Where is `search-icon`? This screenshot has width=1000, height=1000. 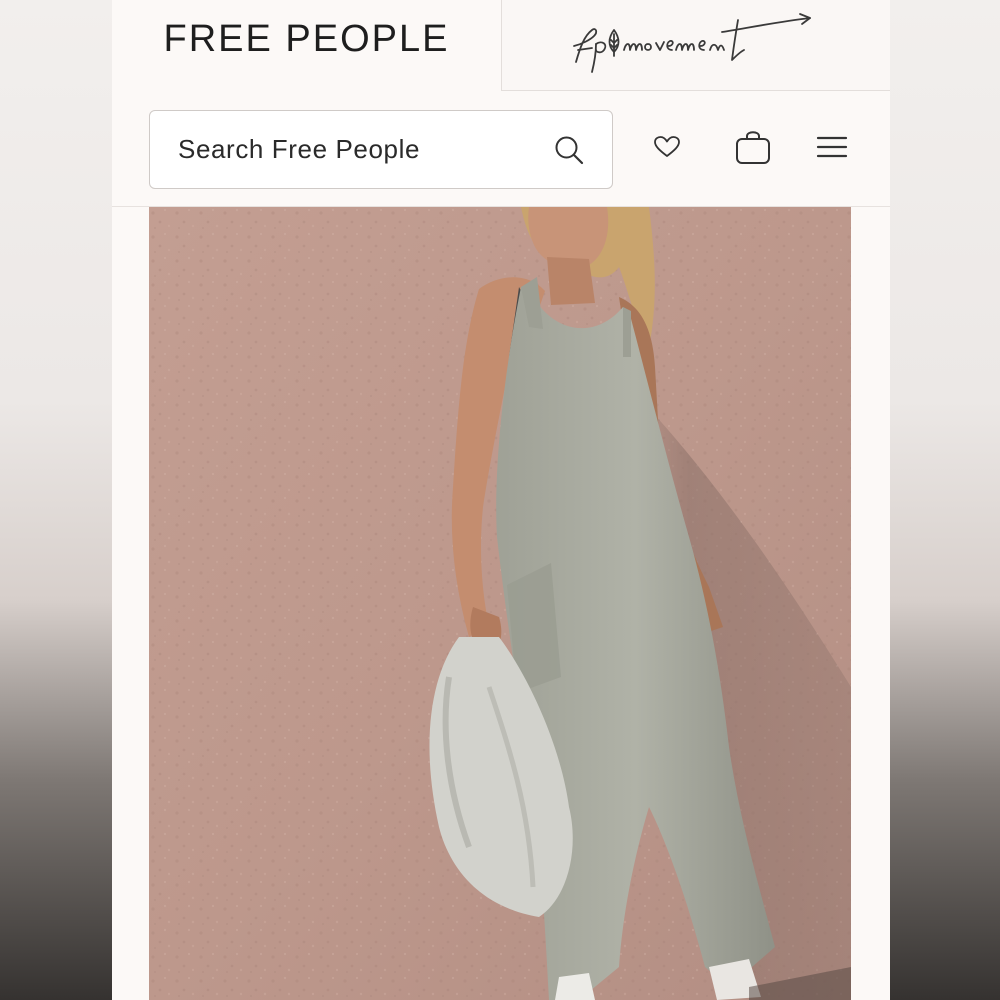 search-icon is located at coordinates (569, 150).